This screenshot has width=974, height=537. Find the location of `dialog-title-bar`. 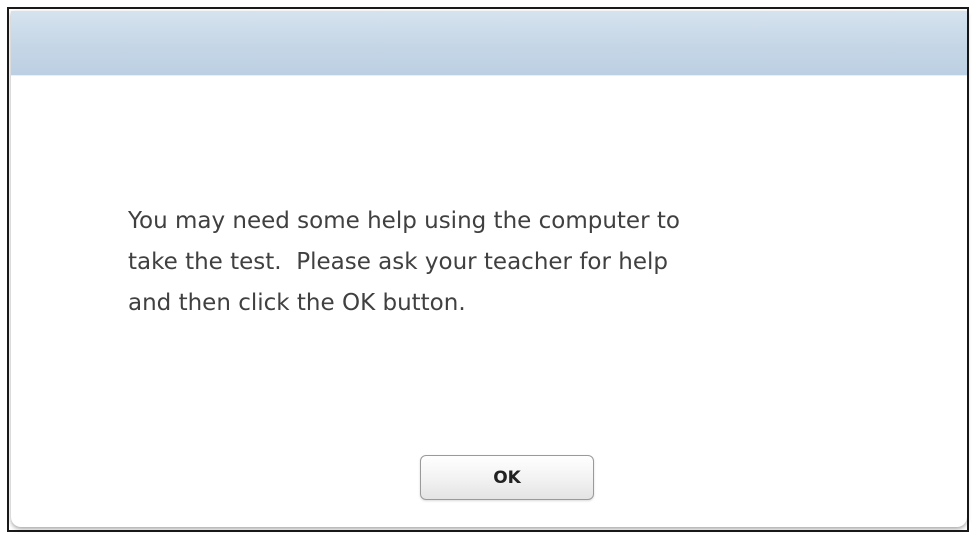

dialog-title-bar is located at coordinates (489, 43).